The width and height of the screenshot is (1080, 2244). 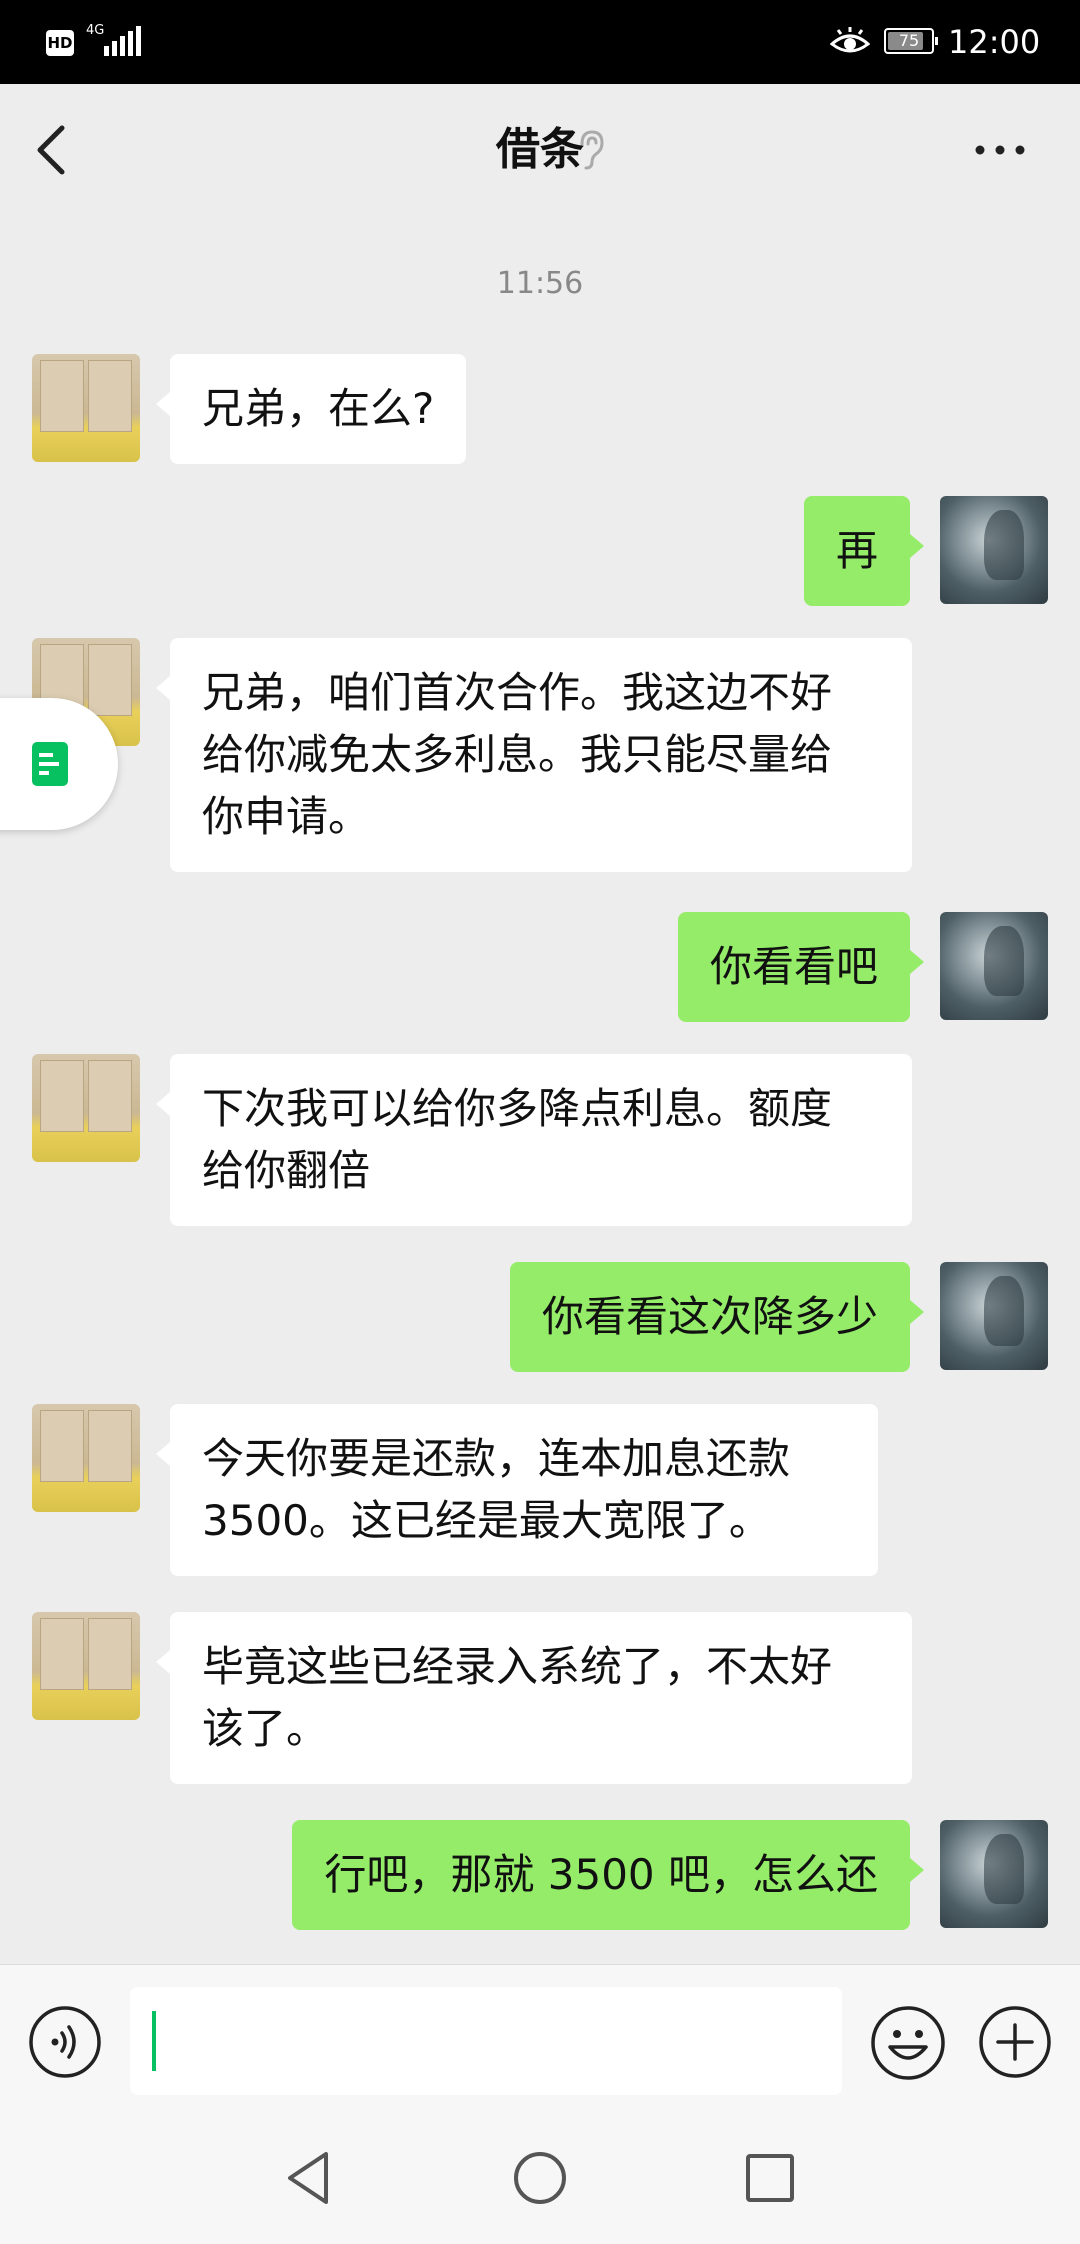 What do you see at coordinates (592, 150) in the screenshot?
I see `ear-icon` at bounding box center [592, 150].